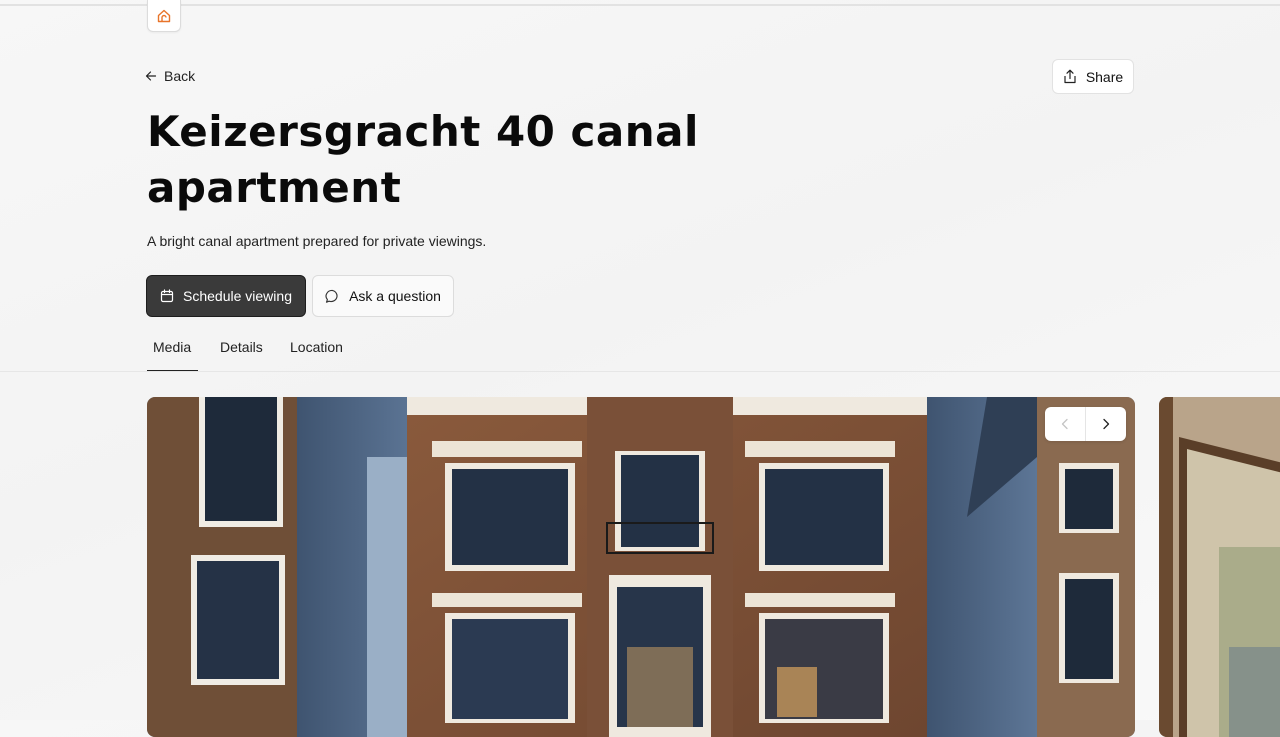 The width and height of the screenshot is (1280, 737). What do you see at coordinates (395, 296) in the screenshot?
I see `ask-question-label: Ask a question` at bounding box center [395, 296].